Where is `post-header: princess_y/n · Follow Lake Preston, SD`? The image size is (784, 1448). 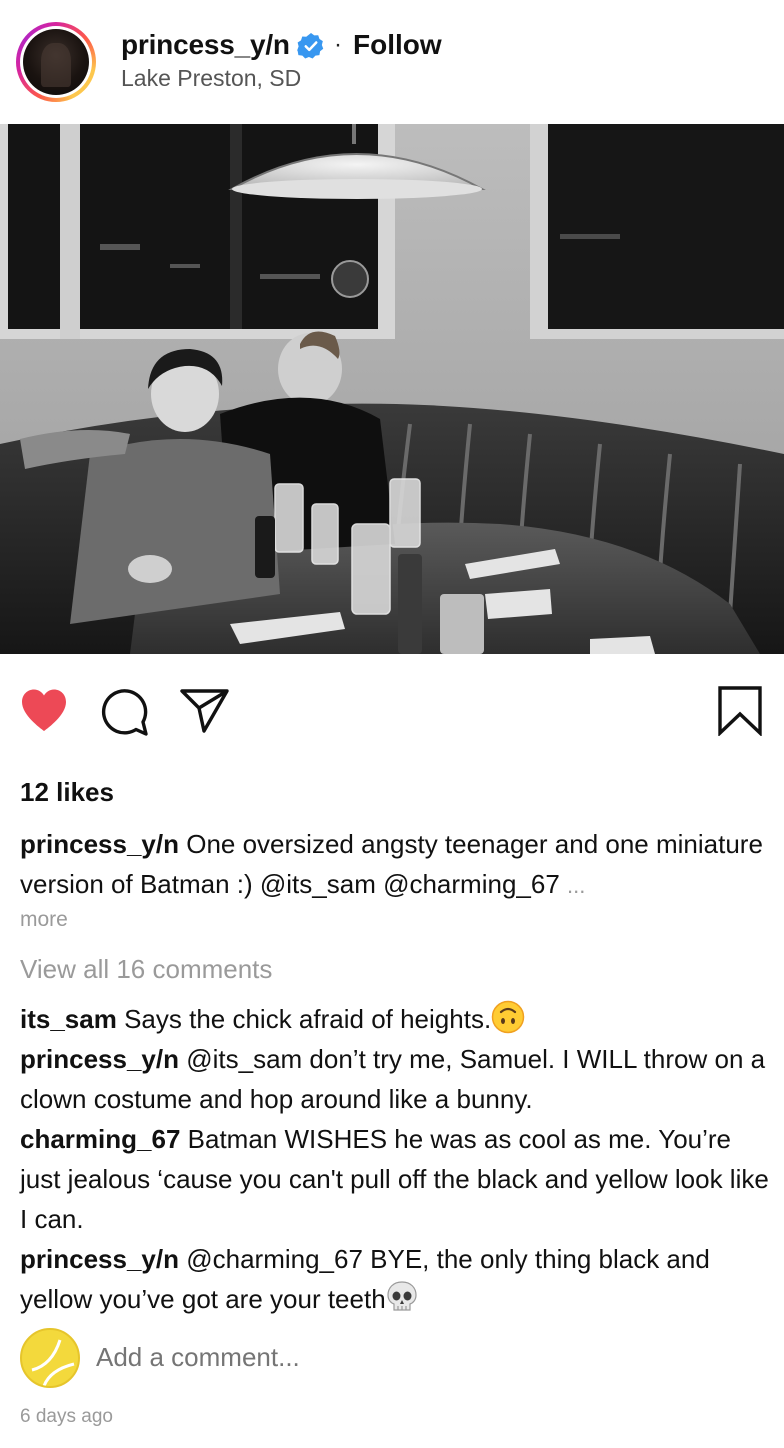 post-header: princess_y/n · Follow Lake Preston, SD is located at coordinates (392, 62).